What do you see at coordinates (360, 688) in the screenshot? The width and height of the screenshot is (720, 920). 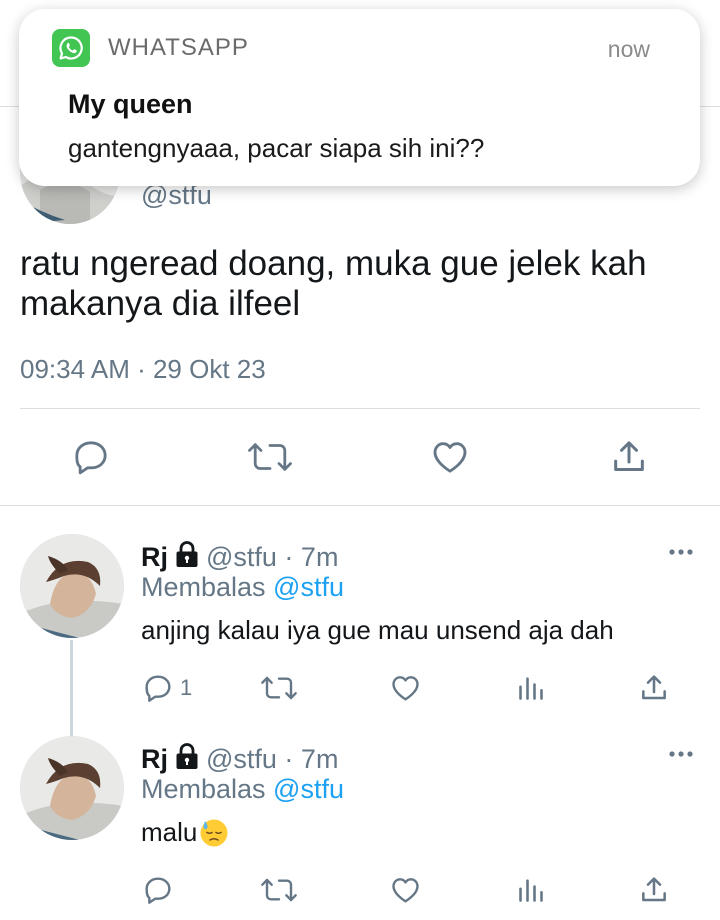 I see `reply-action-bar: 1` at bounding box center [360, 688].